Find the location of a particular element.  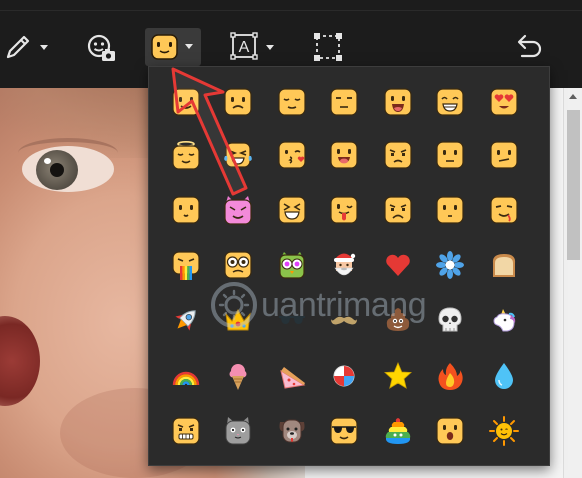

emoji-face-halo is located at coordinates (186, 155).